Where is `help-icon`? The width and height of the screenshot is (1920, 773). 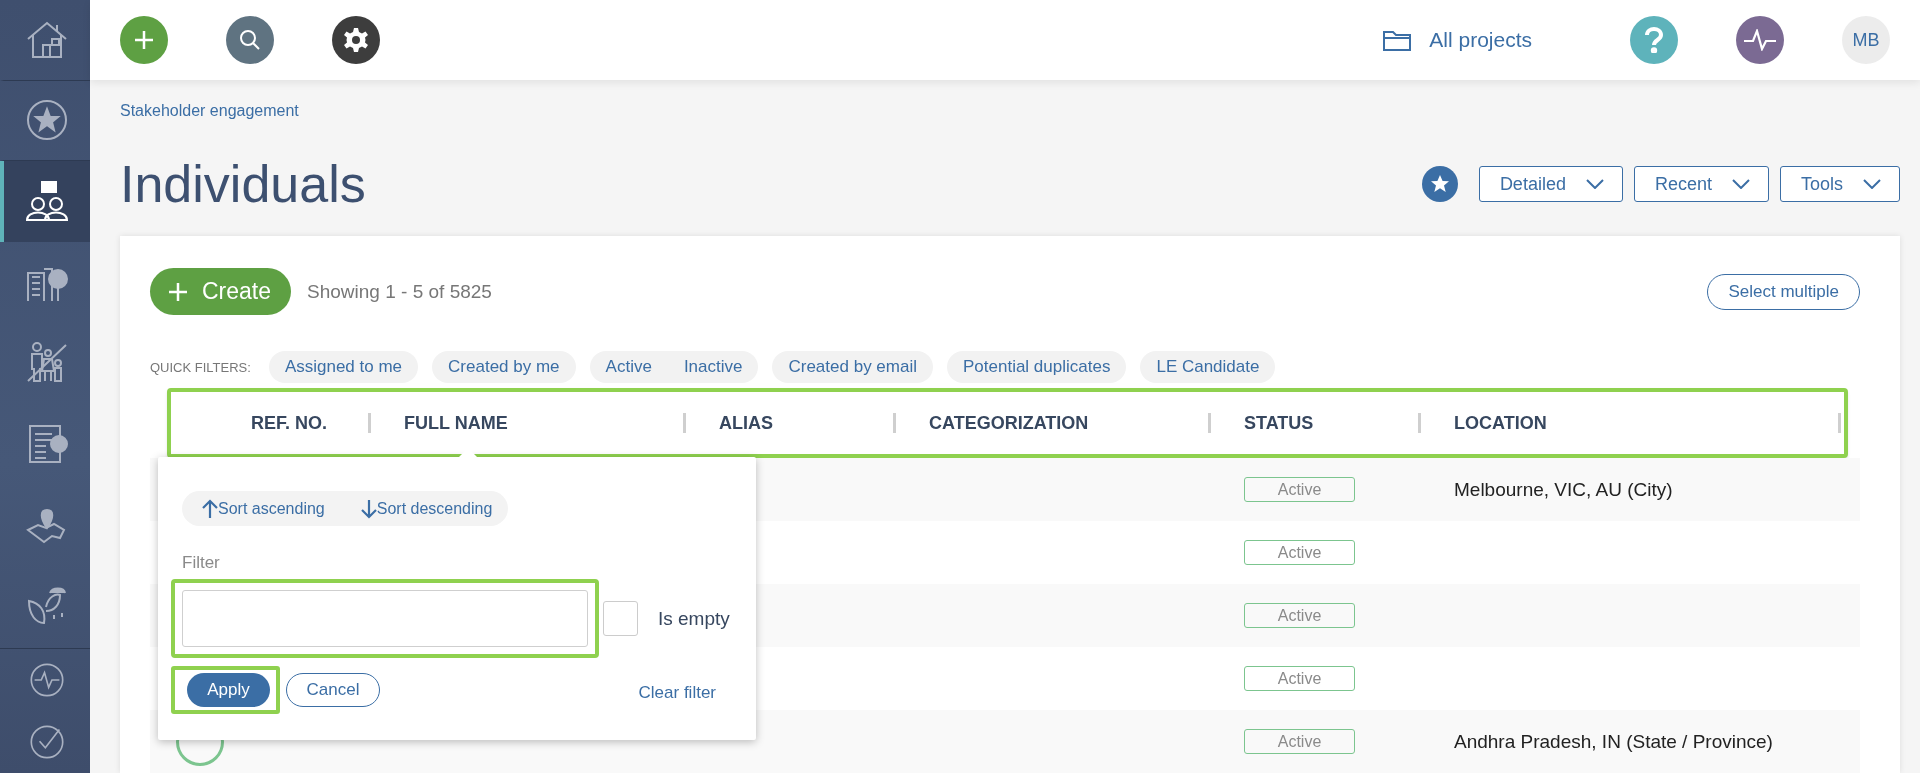 help-icon is located at coordinates (1654, 40).